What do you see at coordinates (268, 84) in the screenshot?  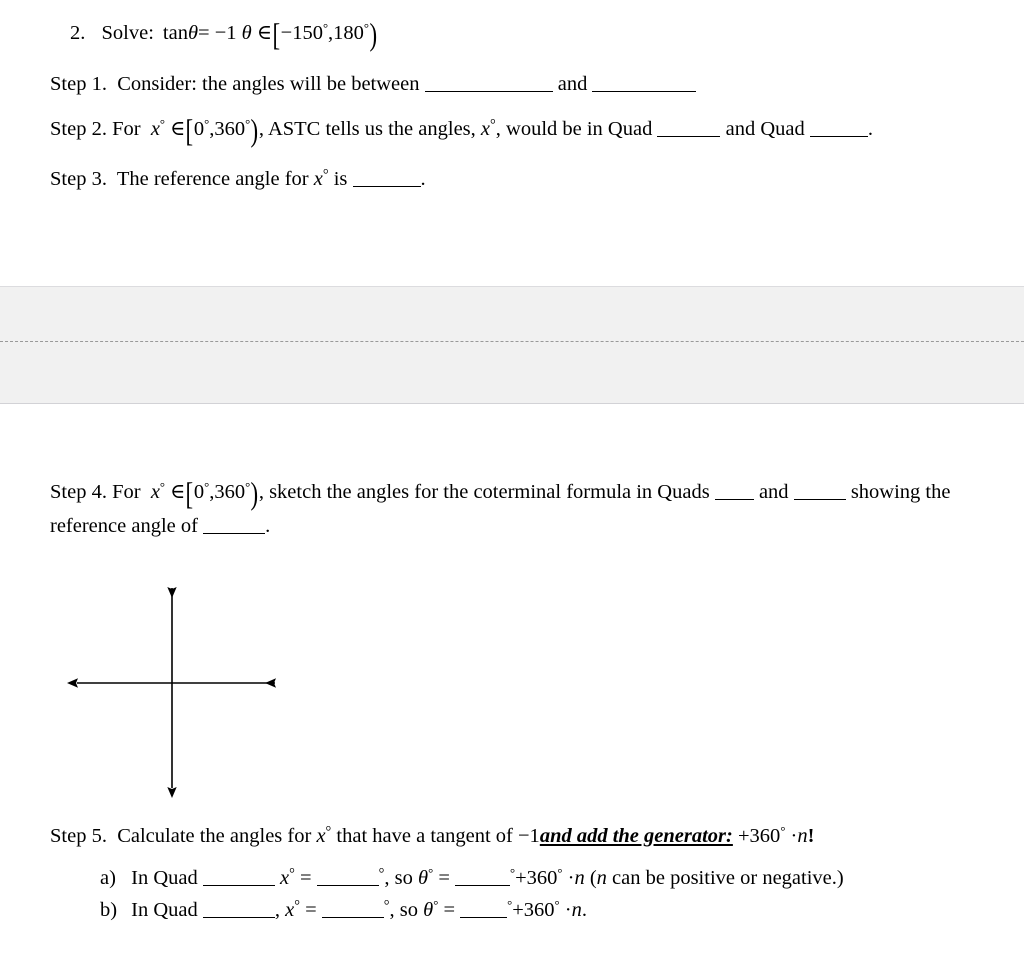 I see `step-1-text: Consider: the angles will be between` at bounding box center [268, 84].